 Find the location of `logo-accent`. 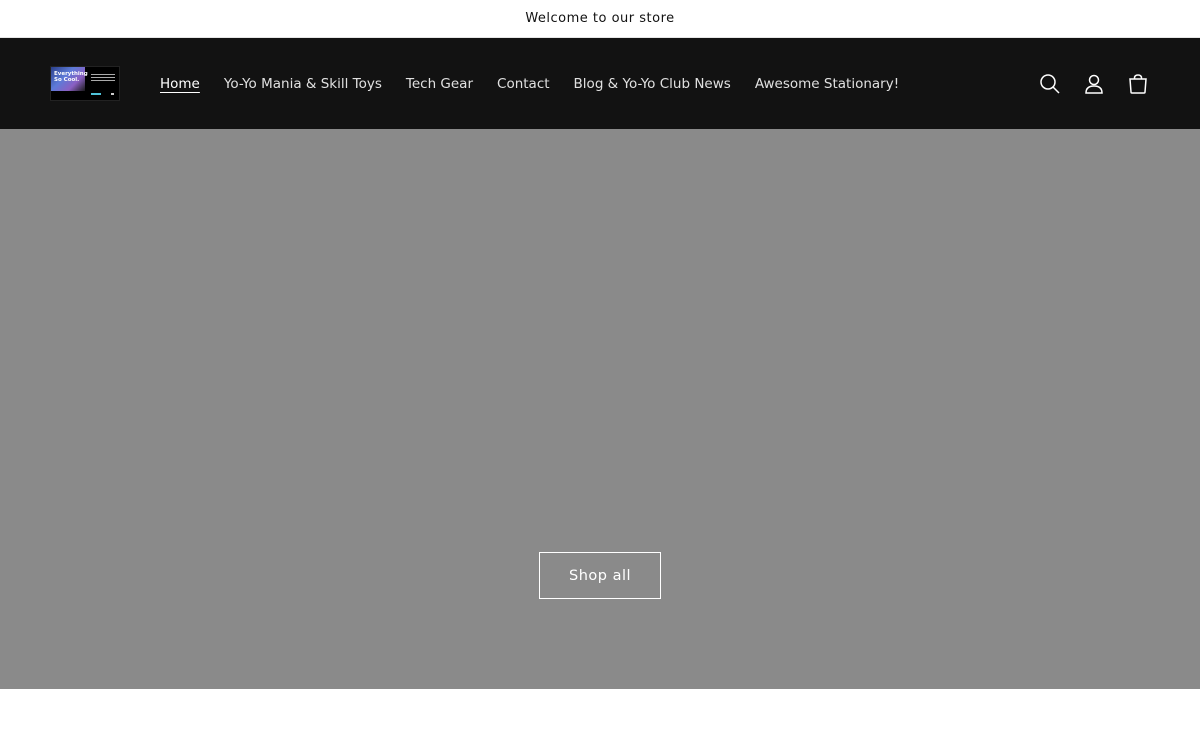

logo-accent is located at coordinates (96, 94).